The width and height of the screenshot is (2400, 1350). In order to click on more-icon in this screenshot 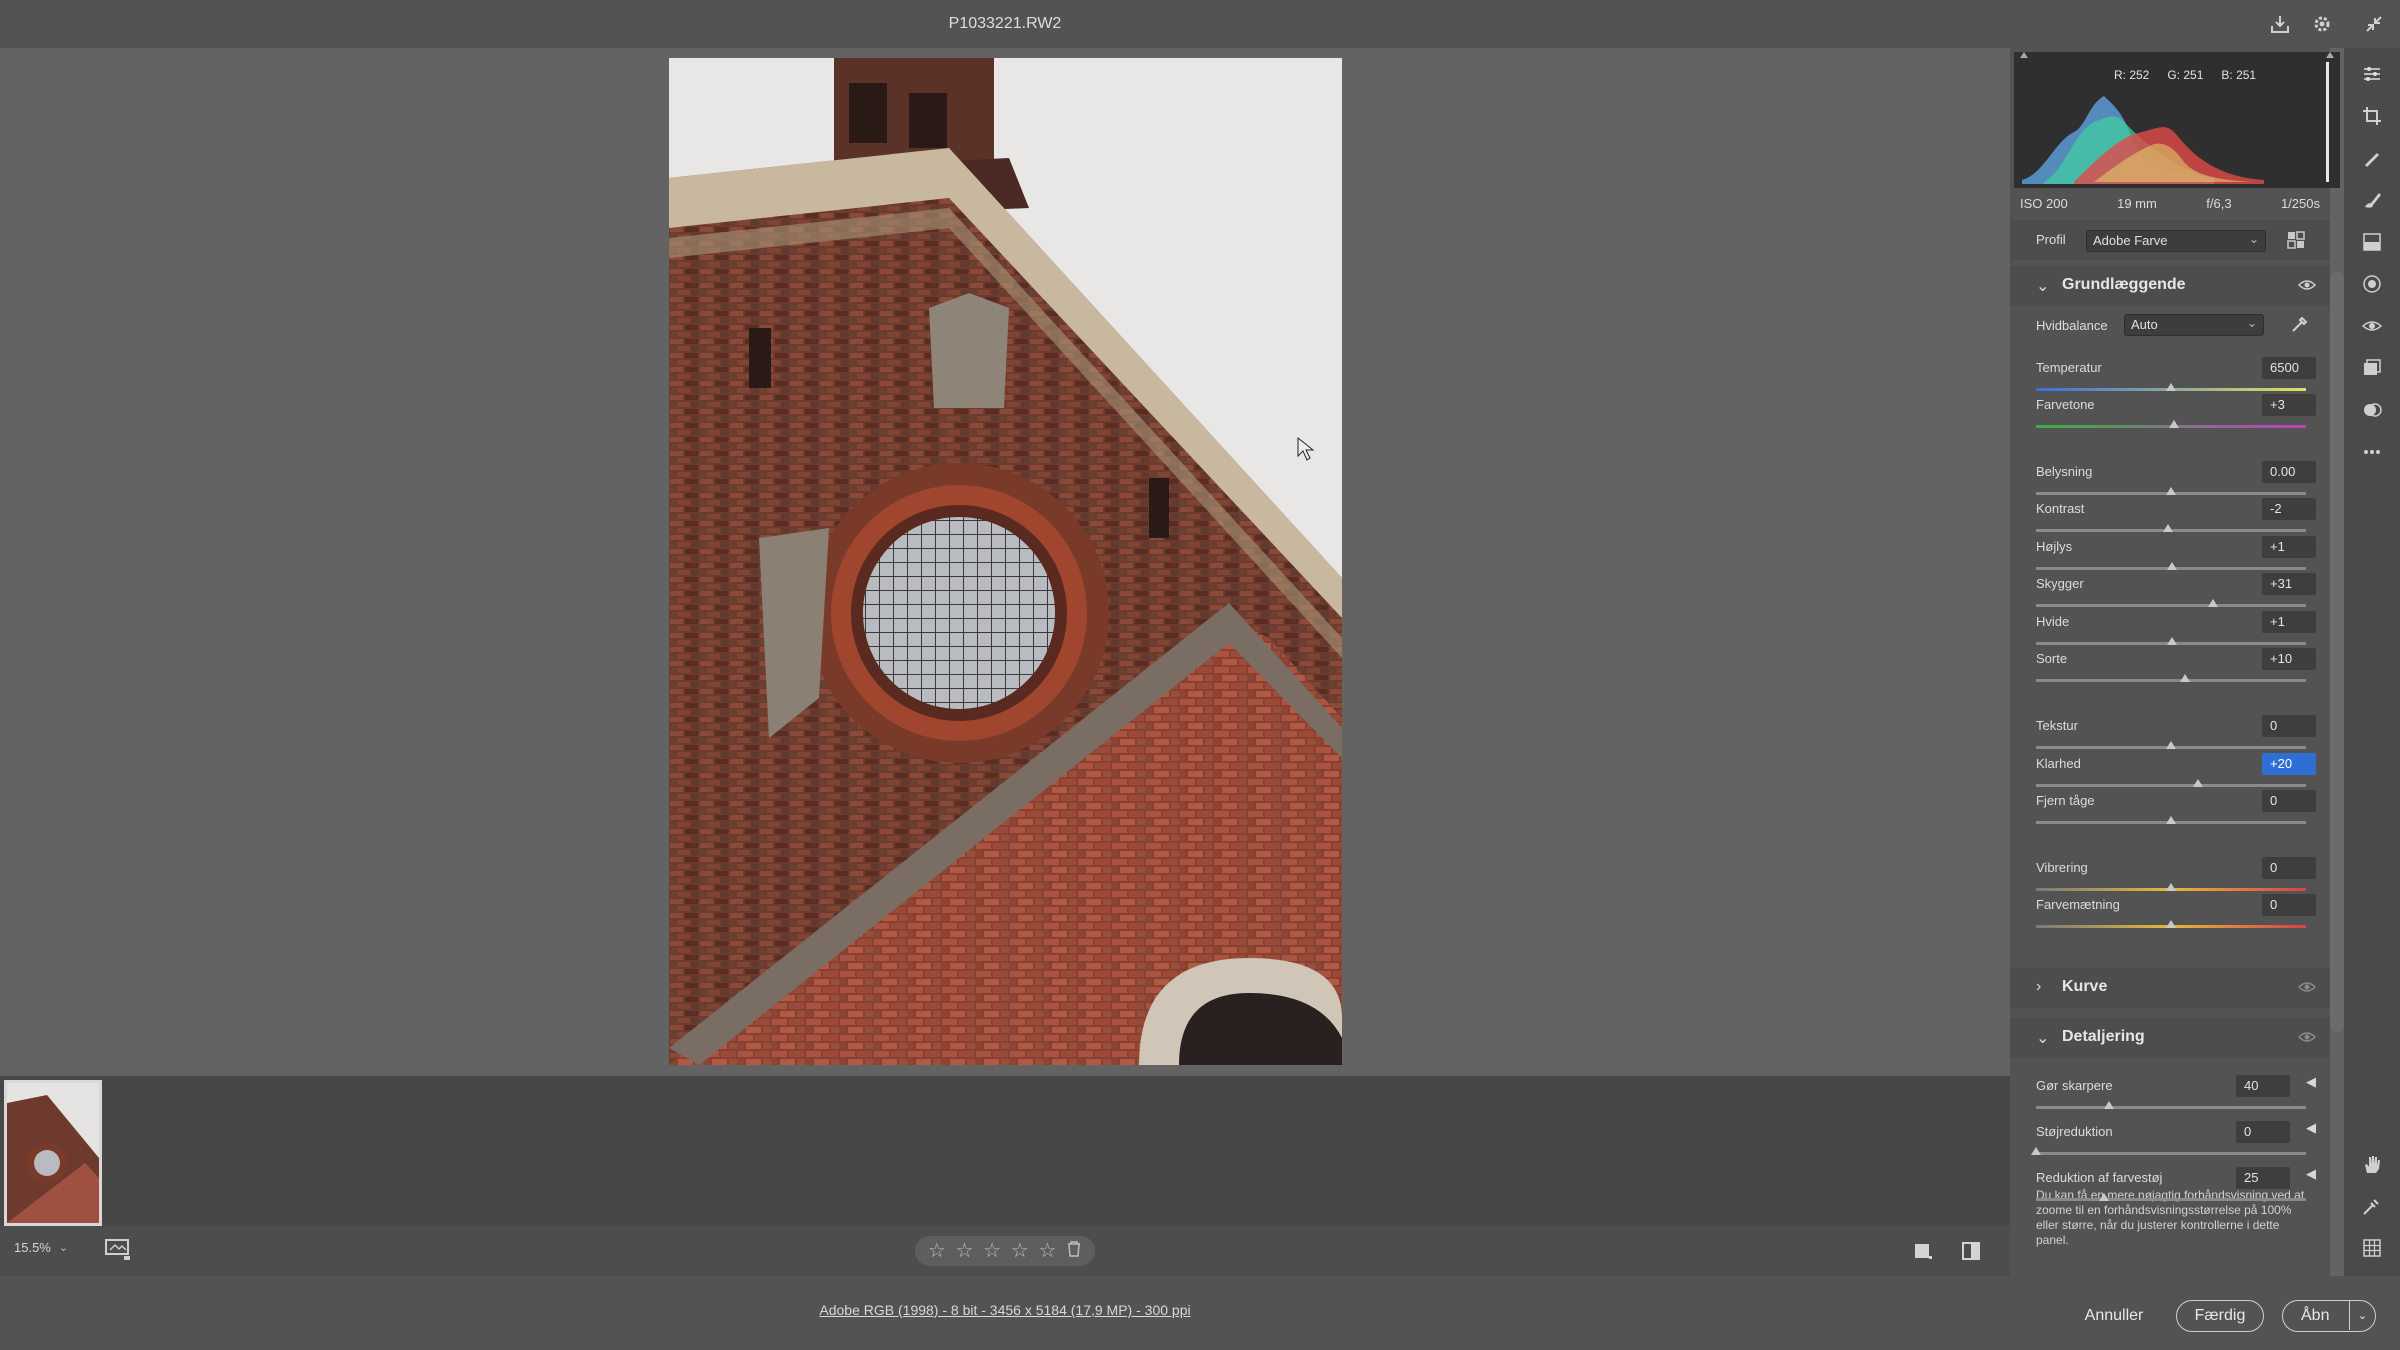, I will do `click(2372, 452)`.